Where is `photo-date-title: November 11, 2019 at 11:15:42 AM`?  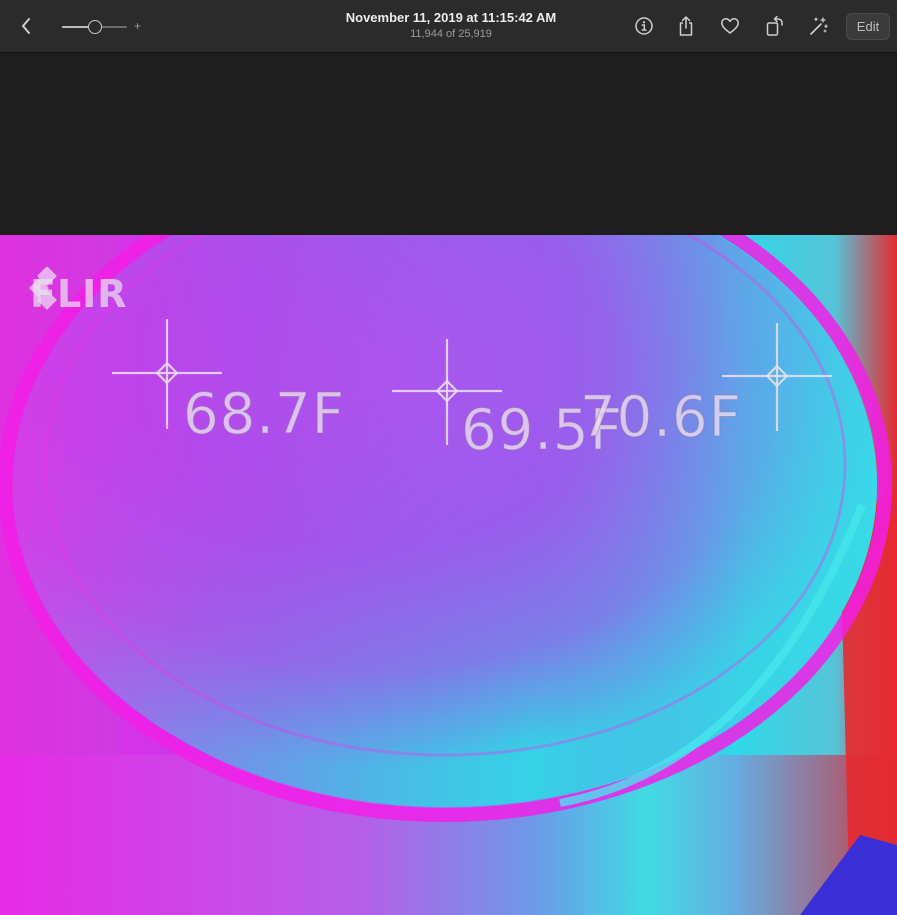
photo-date-title: November 11, 2019 at 11:15:42 AM is located at coordinates (451, 17).